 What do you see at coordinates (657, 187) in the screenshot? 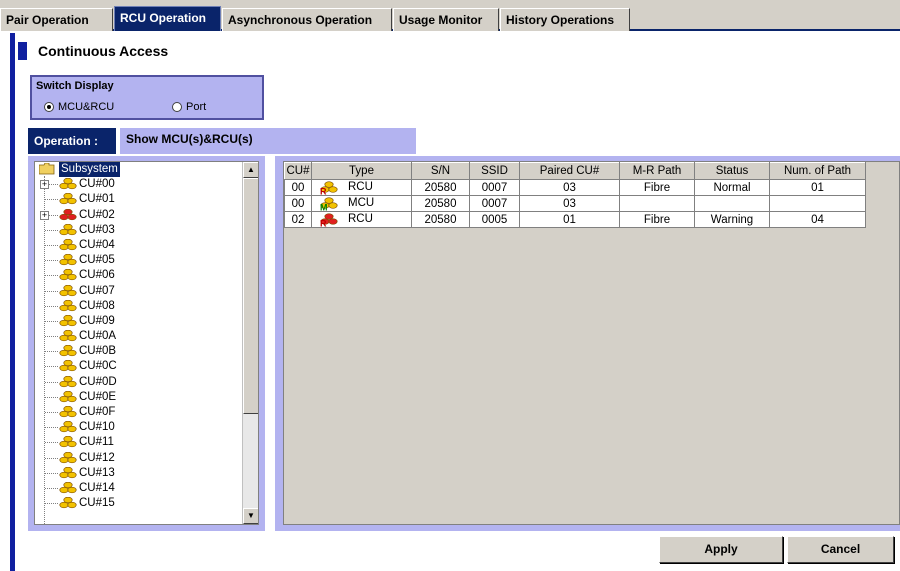
I see `cell-path: Fibre` at bounding box center [657, 187].